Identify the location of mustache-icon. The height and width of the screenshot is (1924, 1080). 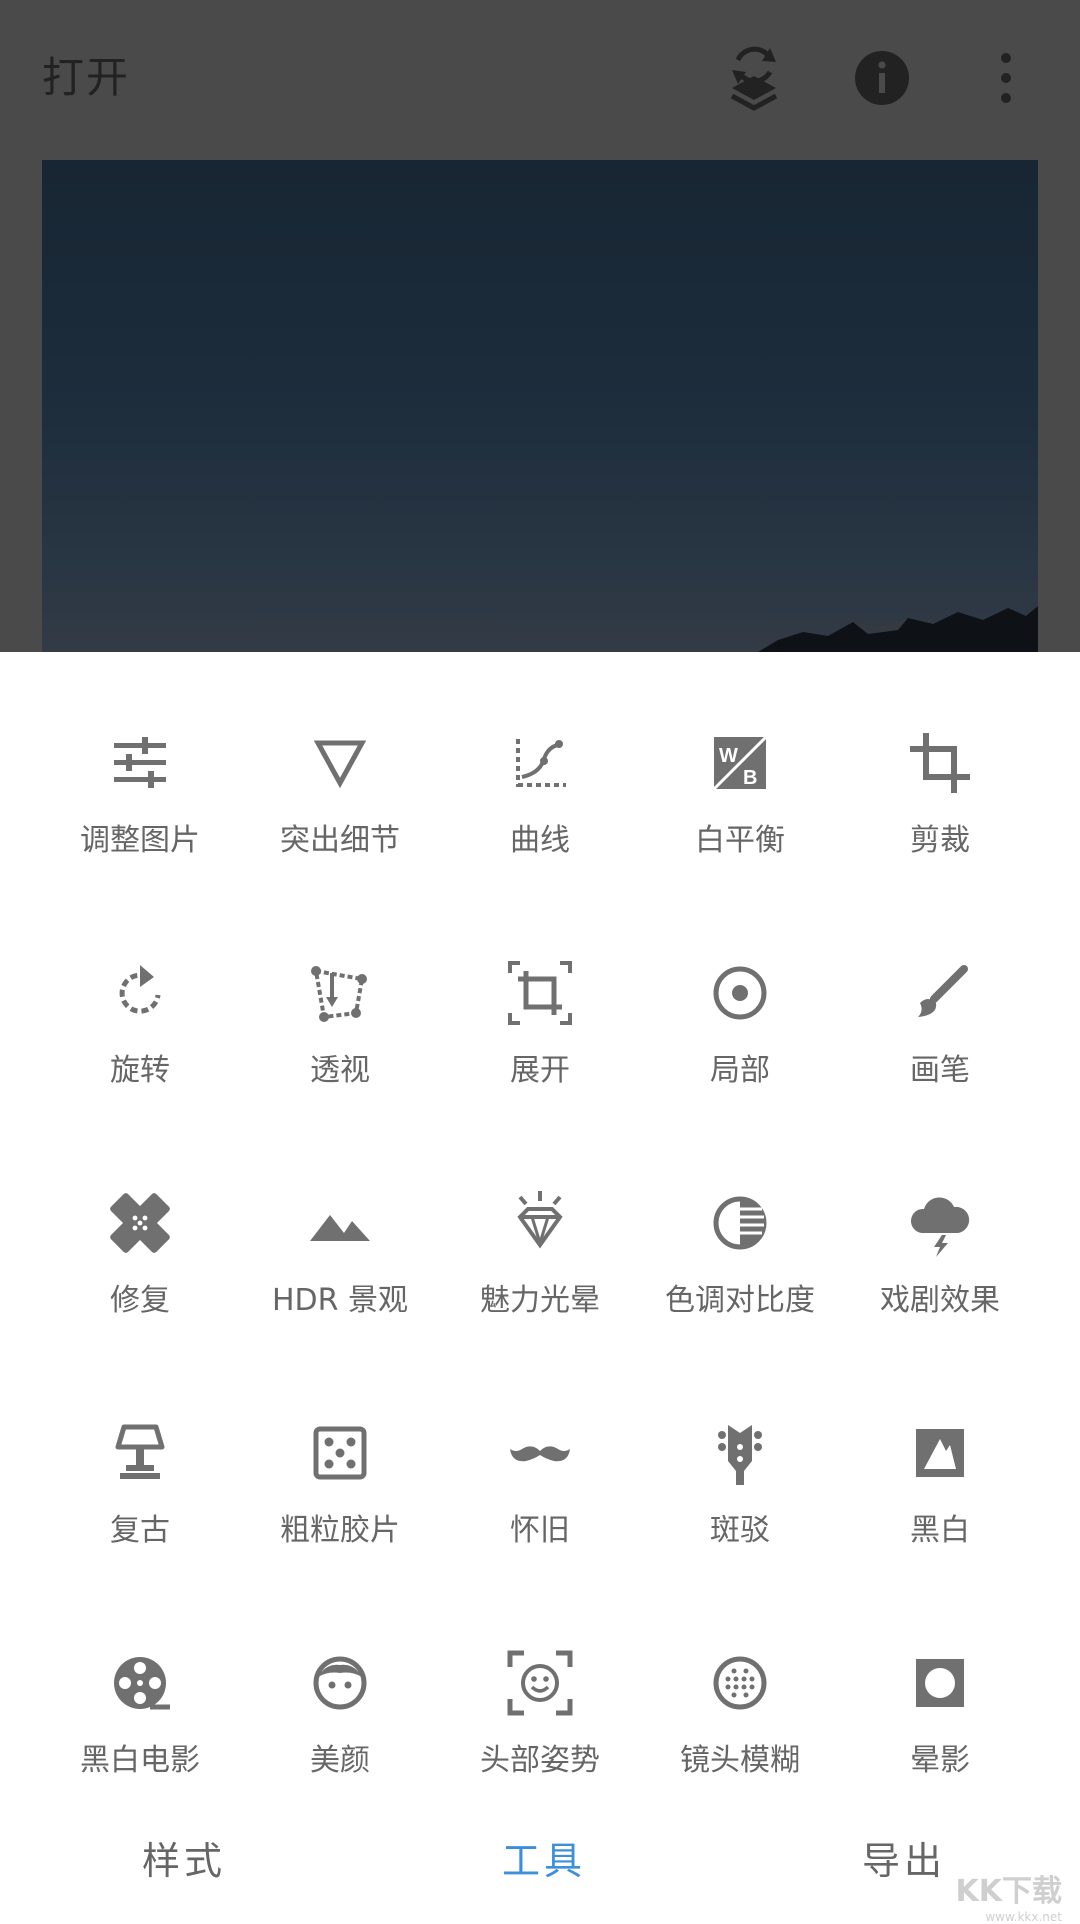
(540, 1454).